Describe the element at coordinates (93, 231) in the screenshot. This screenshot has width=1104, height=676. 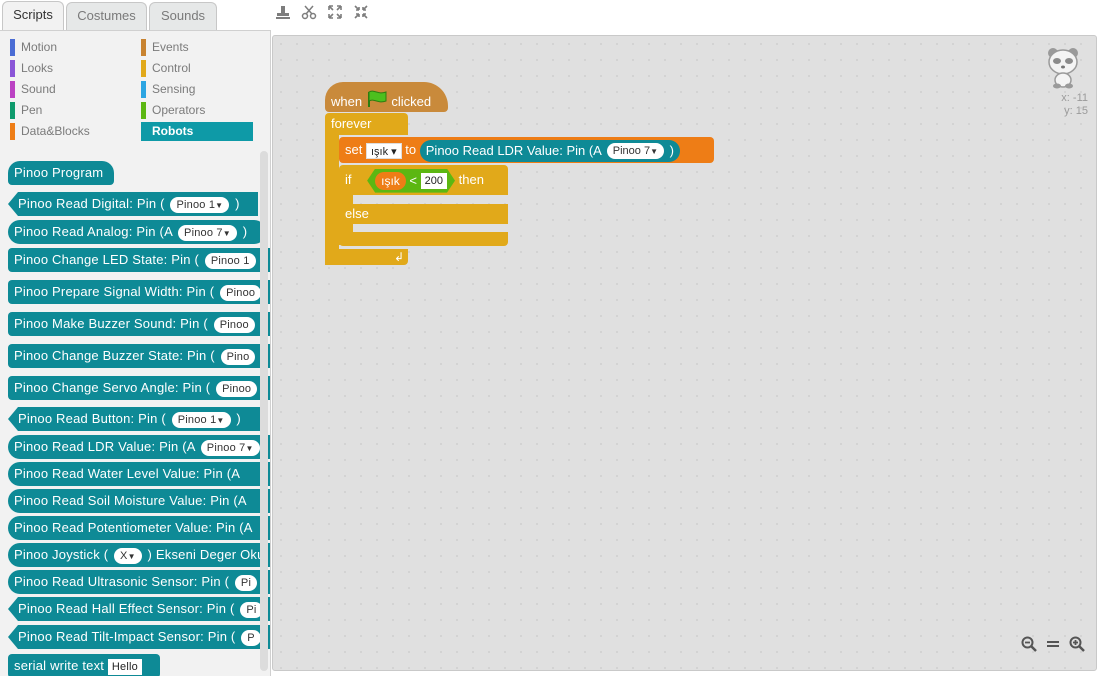
I see `block-label: Pinoo Read Analog: Pin (A` at that location.